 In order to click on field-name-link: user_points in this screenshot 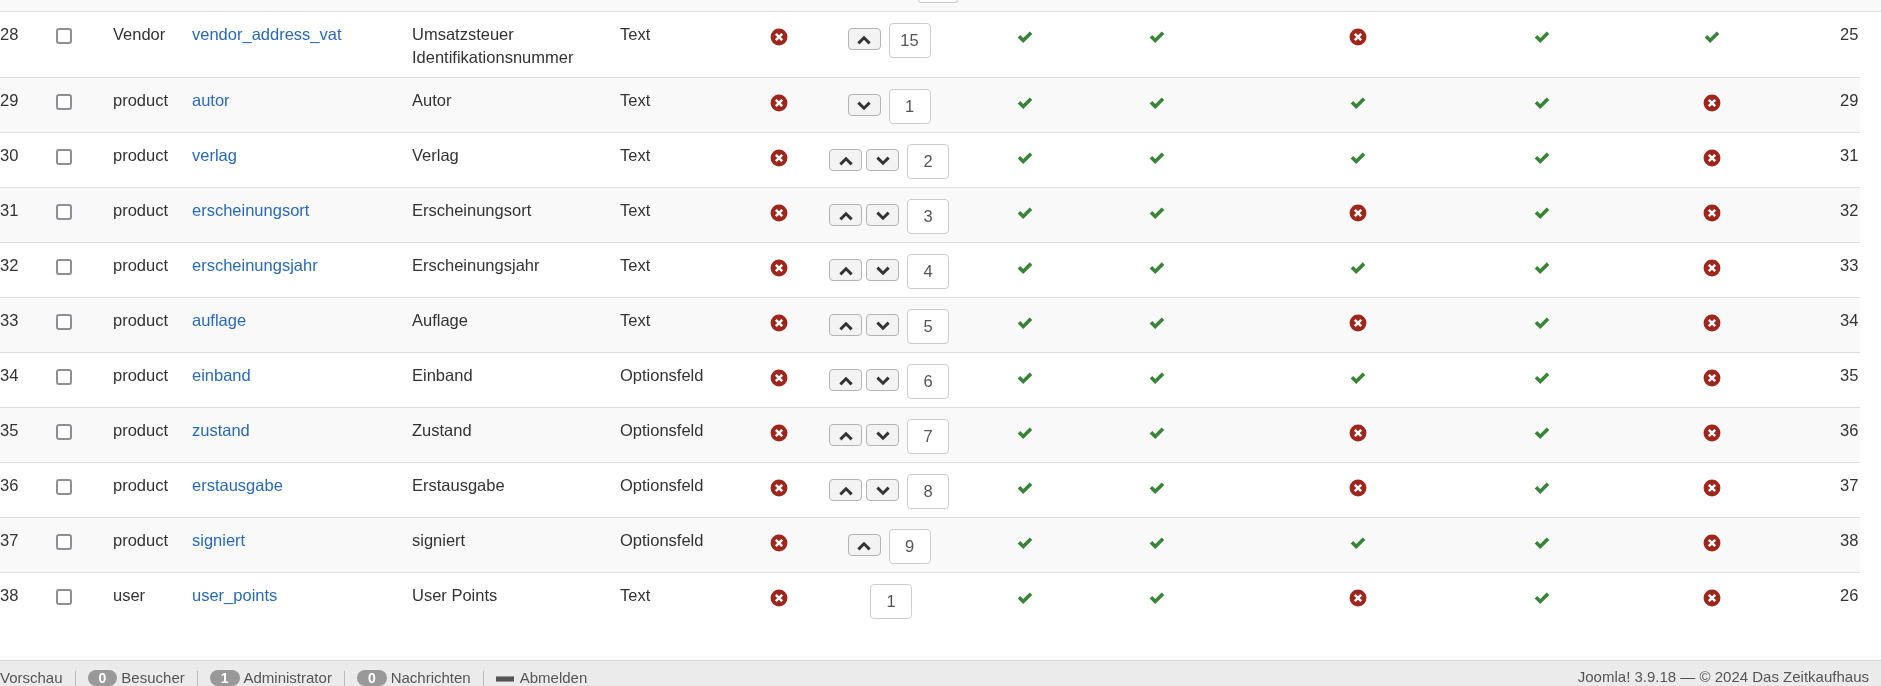, I will do `click(235, 595)`.